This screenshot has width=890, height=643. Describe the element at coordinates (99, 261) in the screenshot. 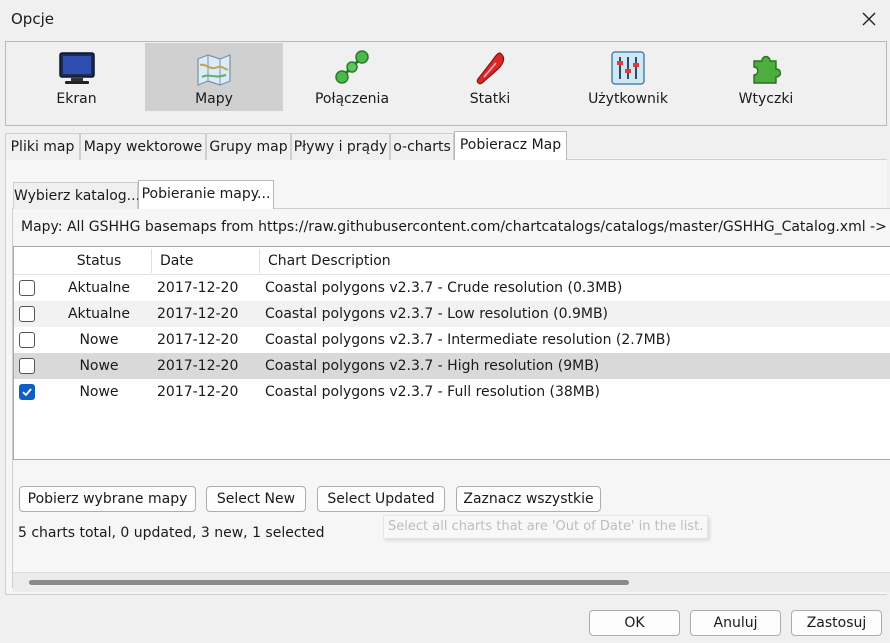

I see `column-header-status: Status` at that location.